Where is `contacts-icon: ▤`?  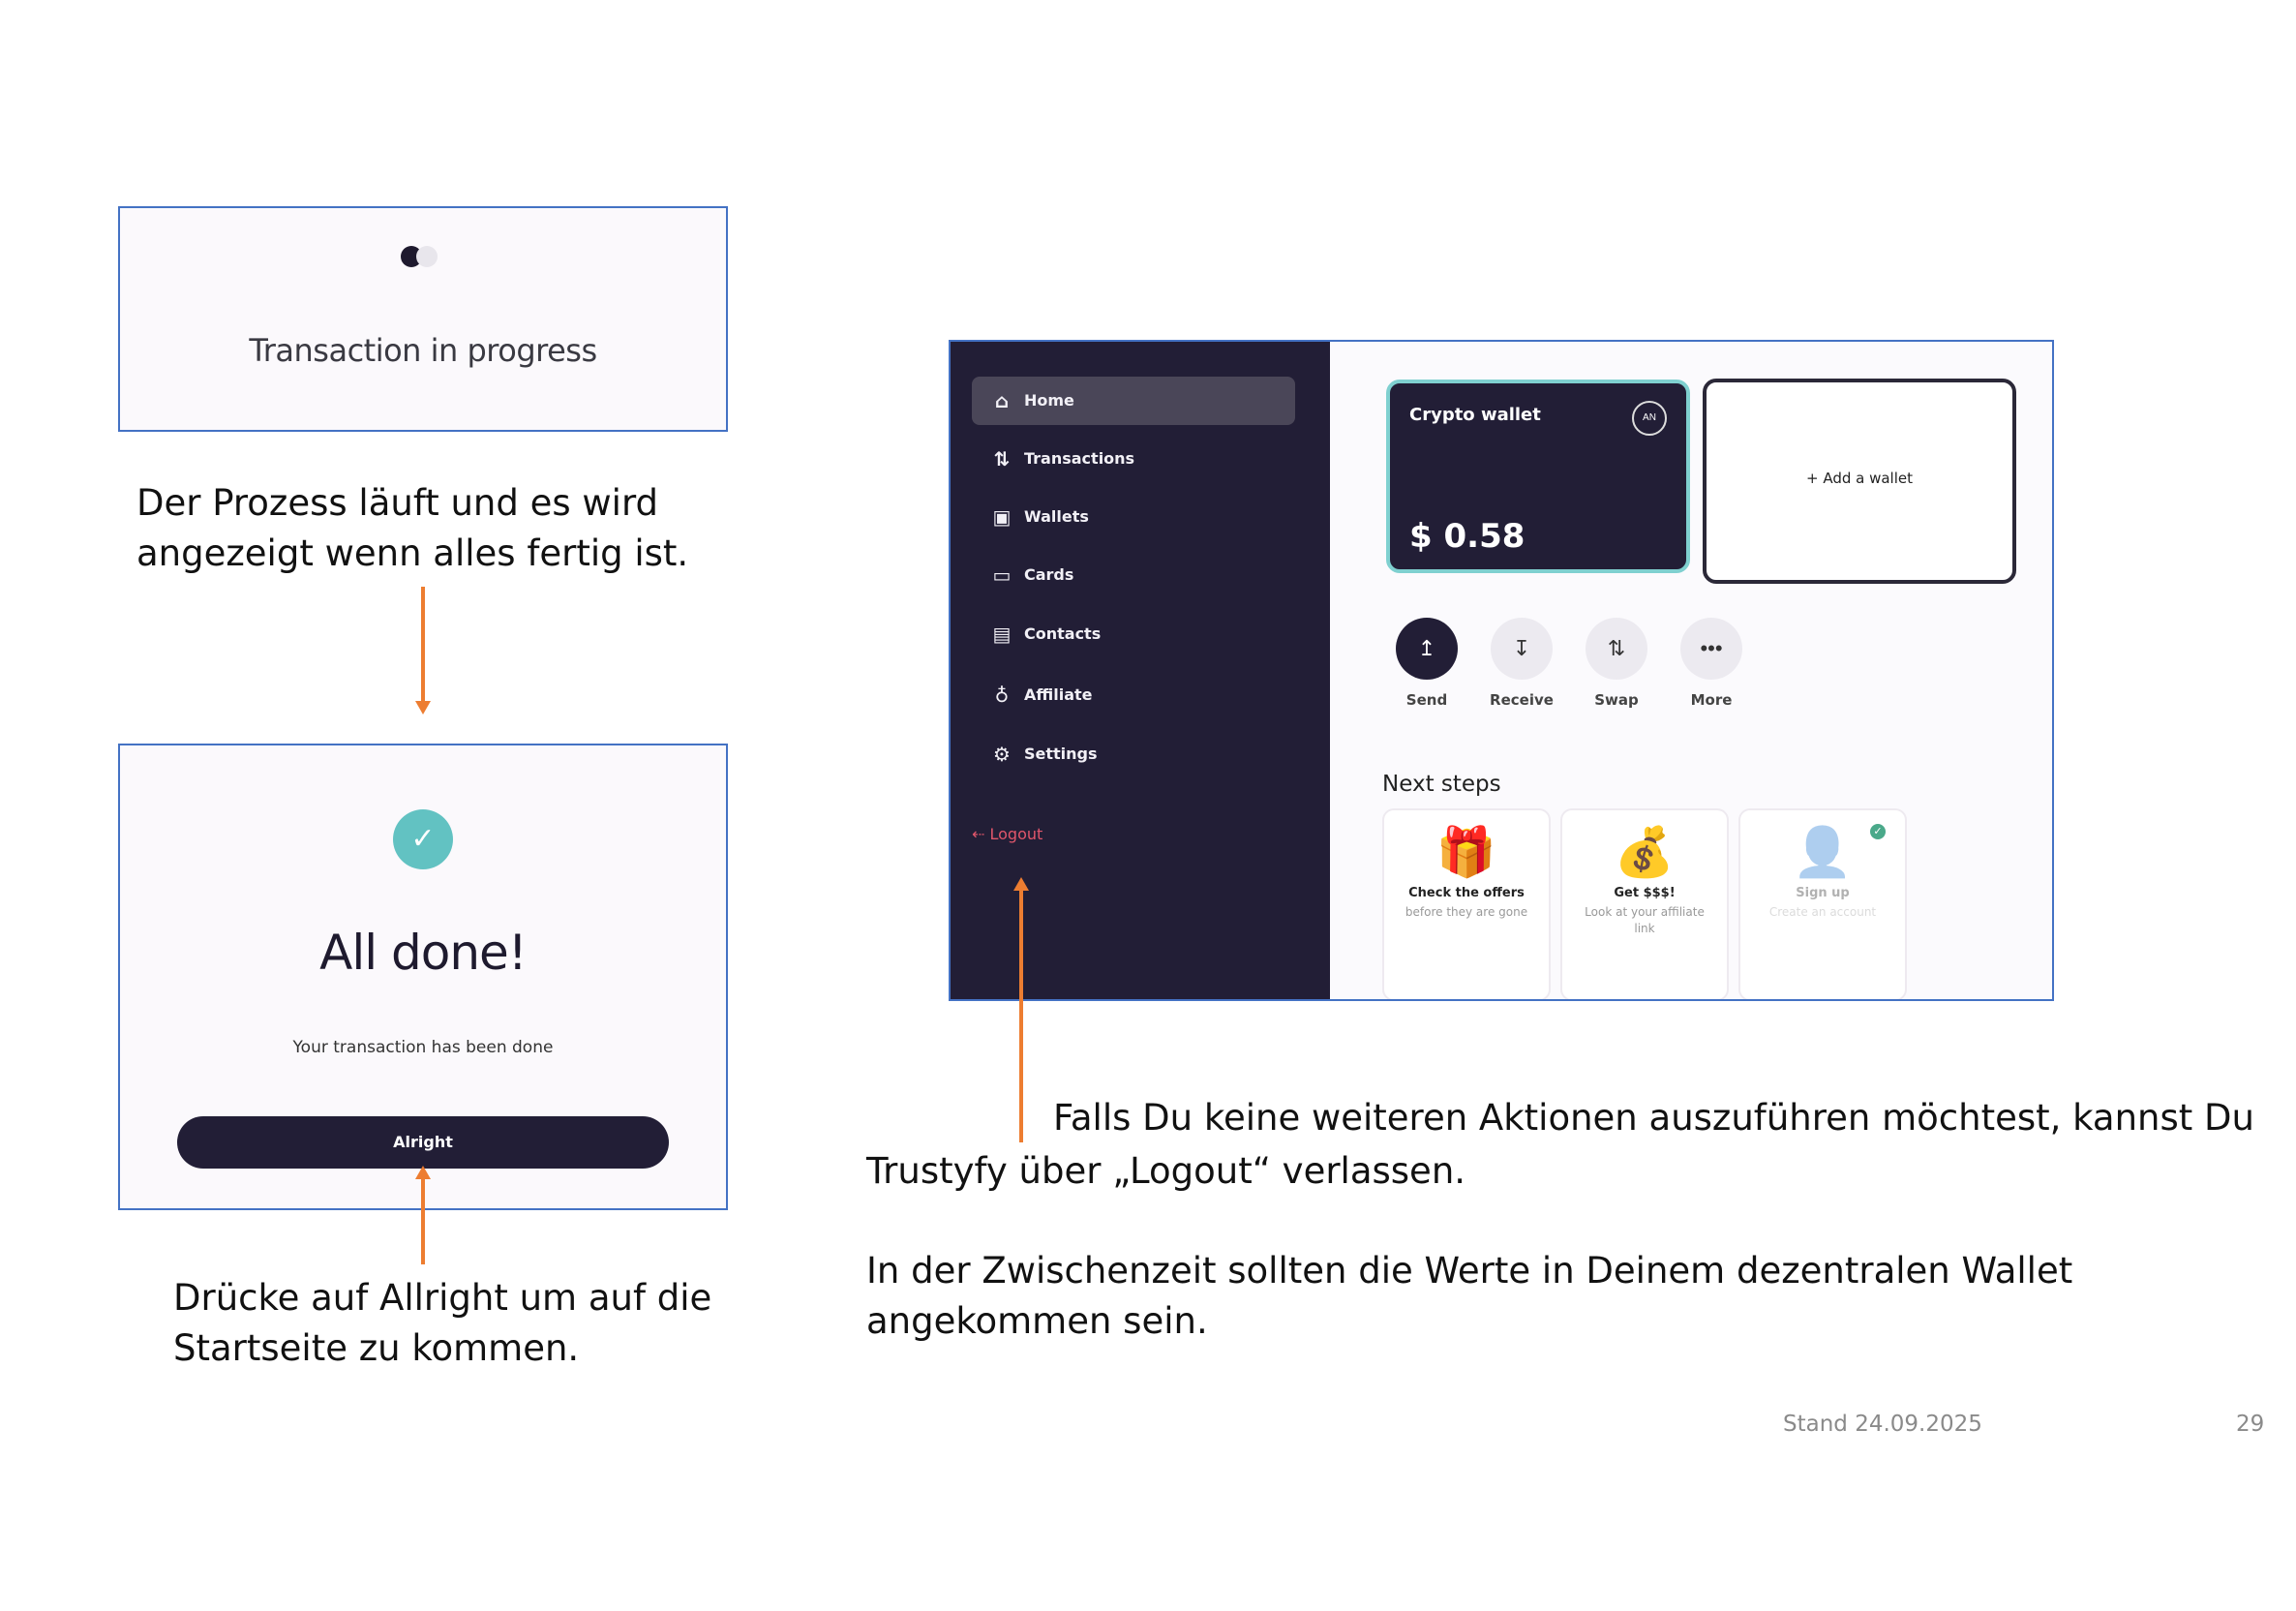
contacts-icon: ▤ is located at coordinates (1002, 634).